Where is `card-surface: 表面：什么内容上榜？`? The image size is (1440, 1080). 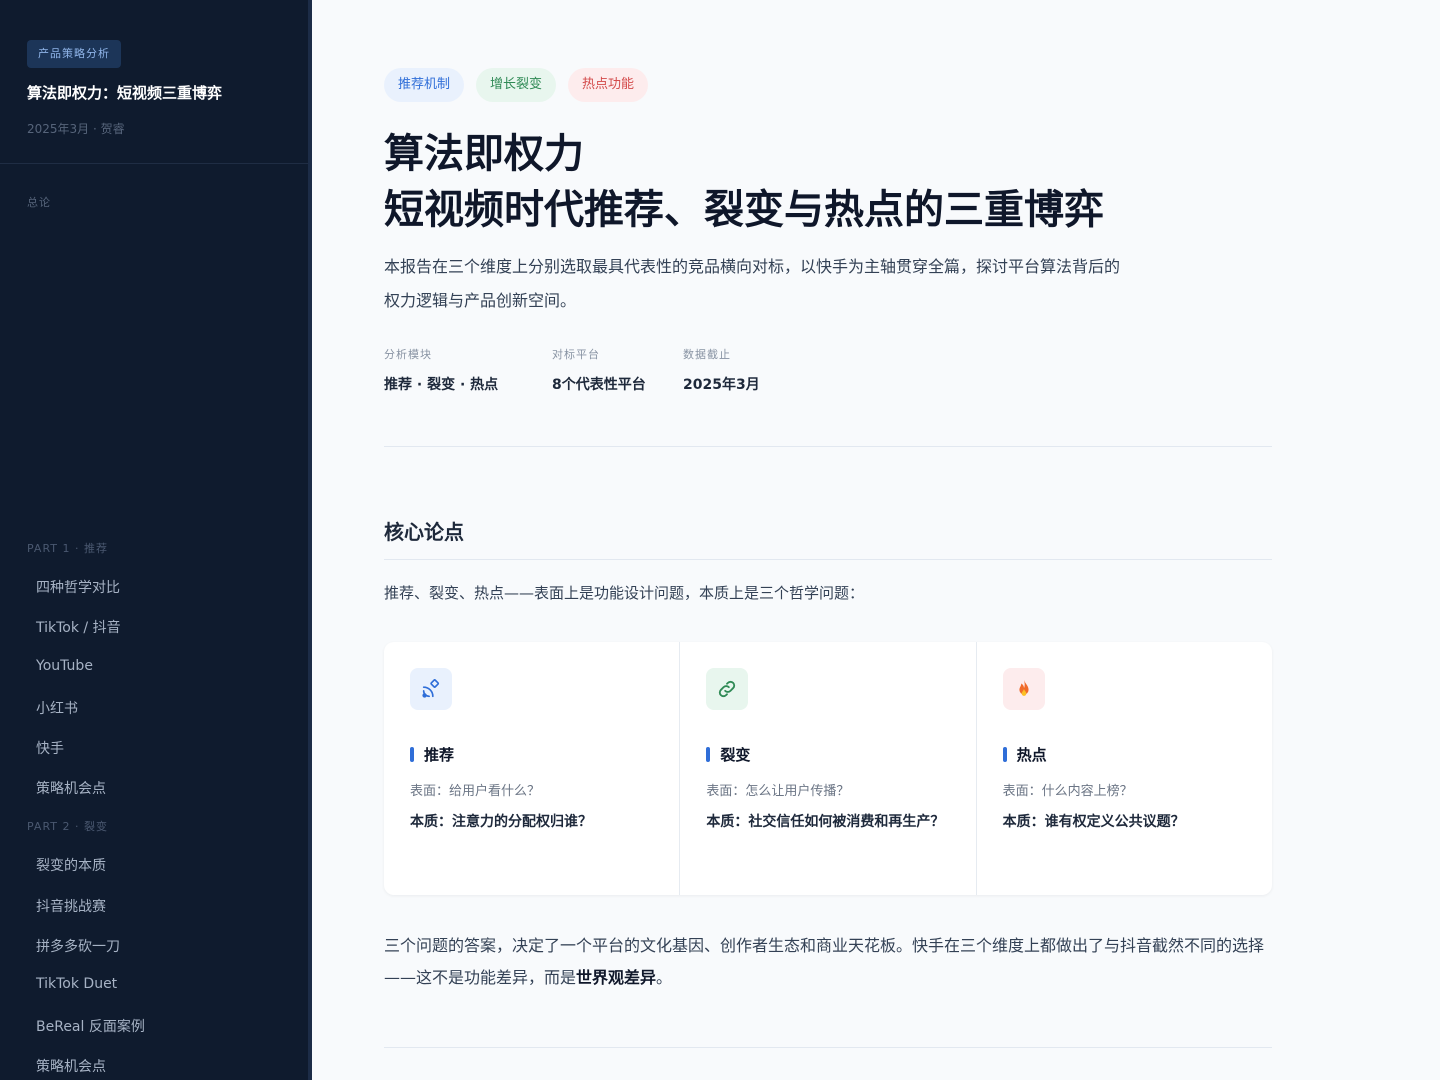
card-surface: 表面：什么内容上榜？ is located at coordinates (1067, 791).